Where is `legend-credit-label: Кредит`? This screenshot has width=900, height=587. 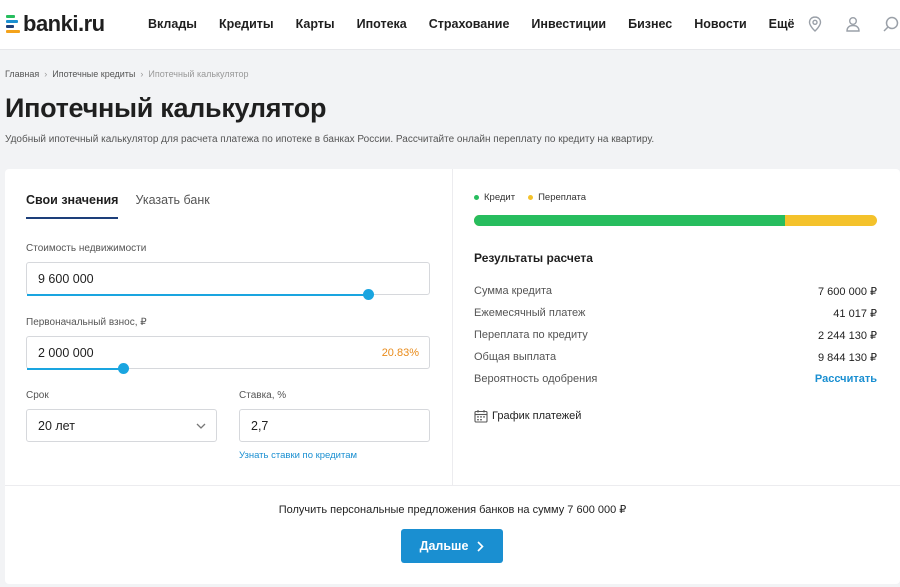
legend-credit-label: Кредит is located at coordinates (500, 197).